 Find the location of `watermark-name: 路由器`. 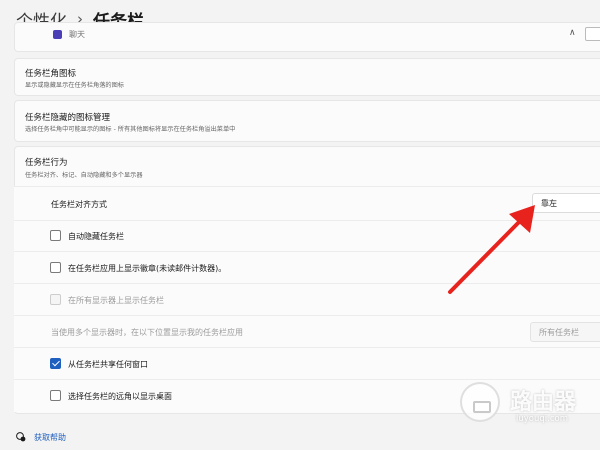

watermark-name: 路由器 is located at coordinates (543, 402).